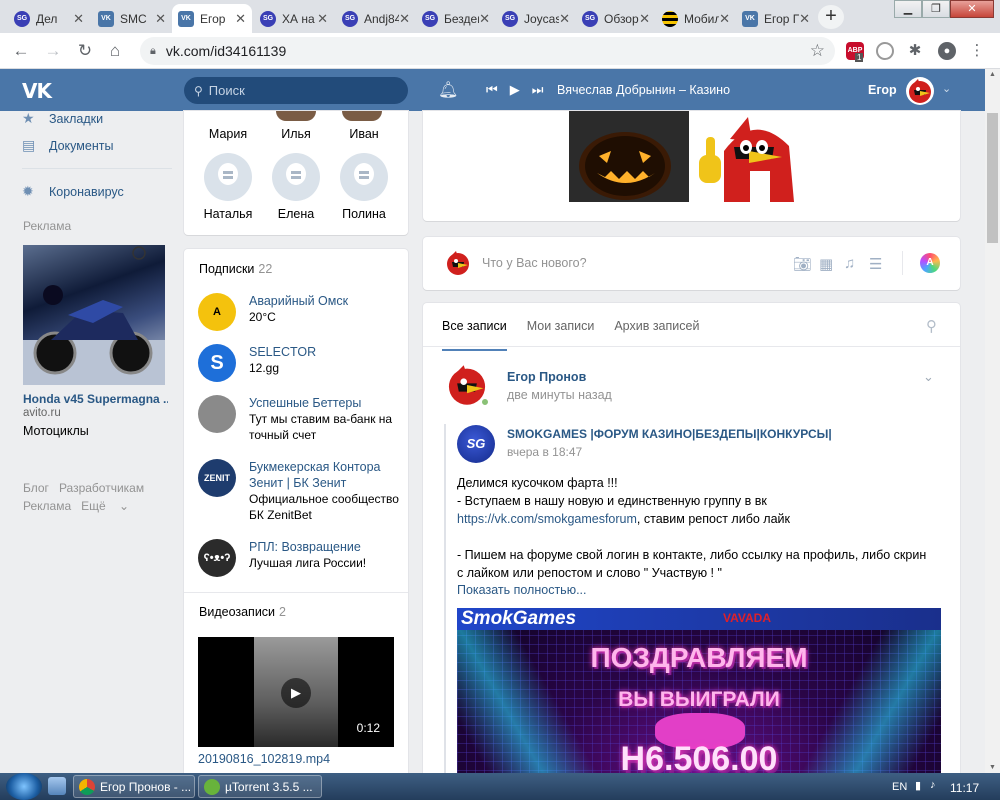 This screenshot has width=1000, height=800. What do you see at coordinates (972, 9) in the screenshot?
I see `close-window-button: ✕` at bounding box center [972, 9].